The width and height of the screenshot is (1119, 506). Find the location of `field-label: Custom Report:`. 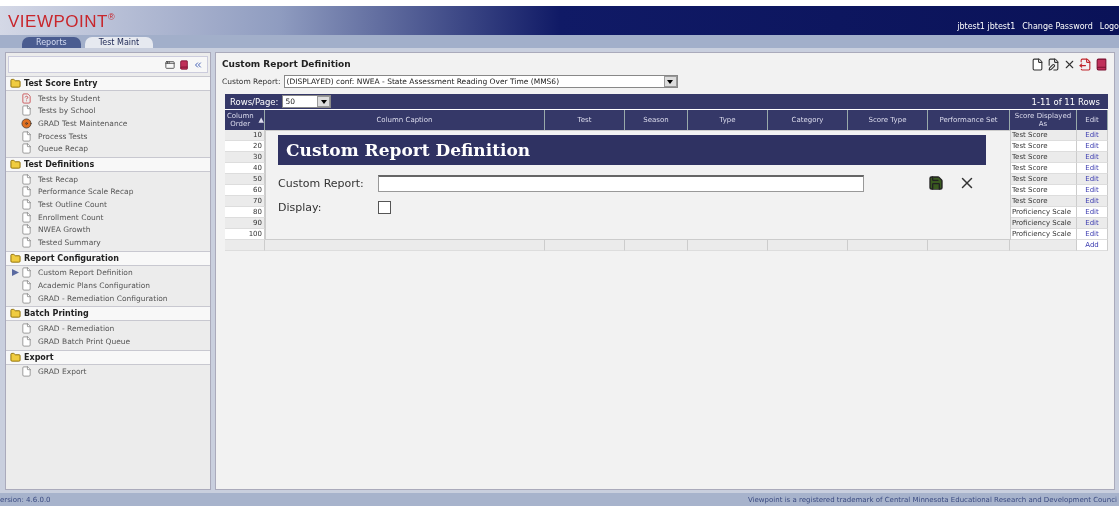

field-label: Custom Report: is located at coordinates (321, 183).